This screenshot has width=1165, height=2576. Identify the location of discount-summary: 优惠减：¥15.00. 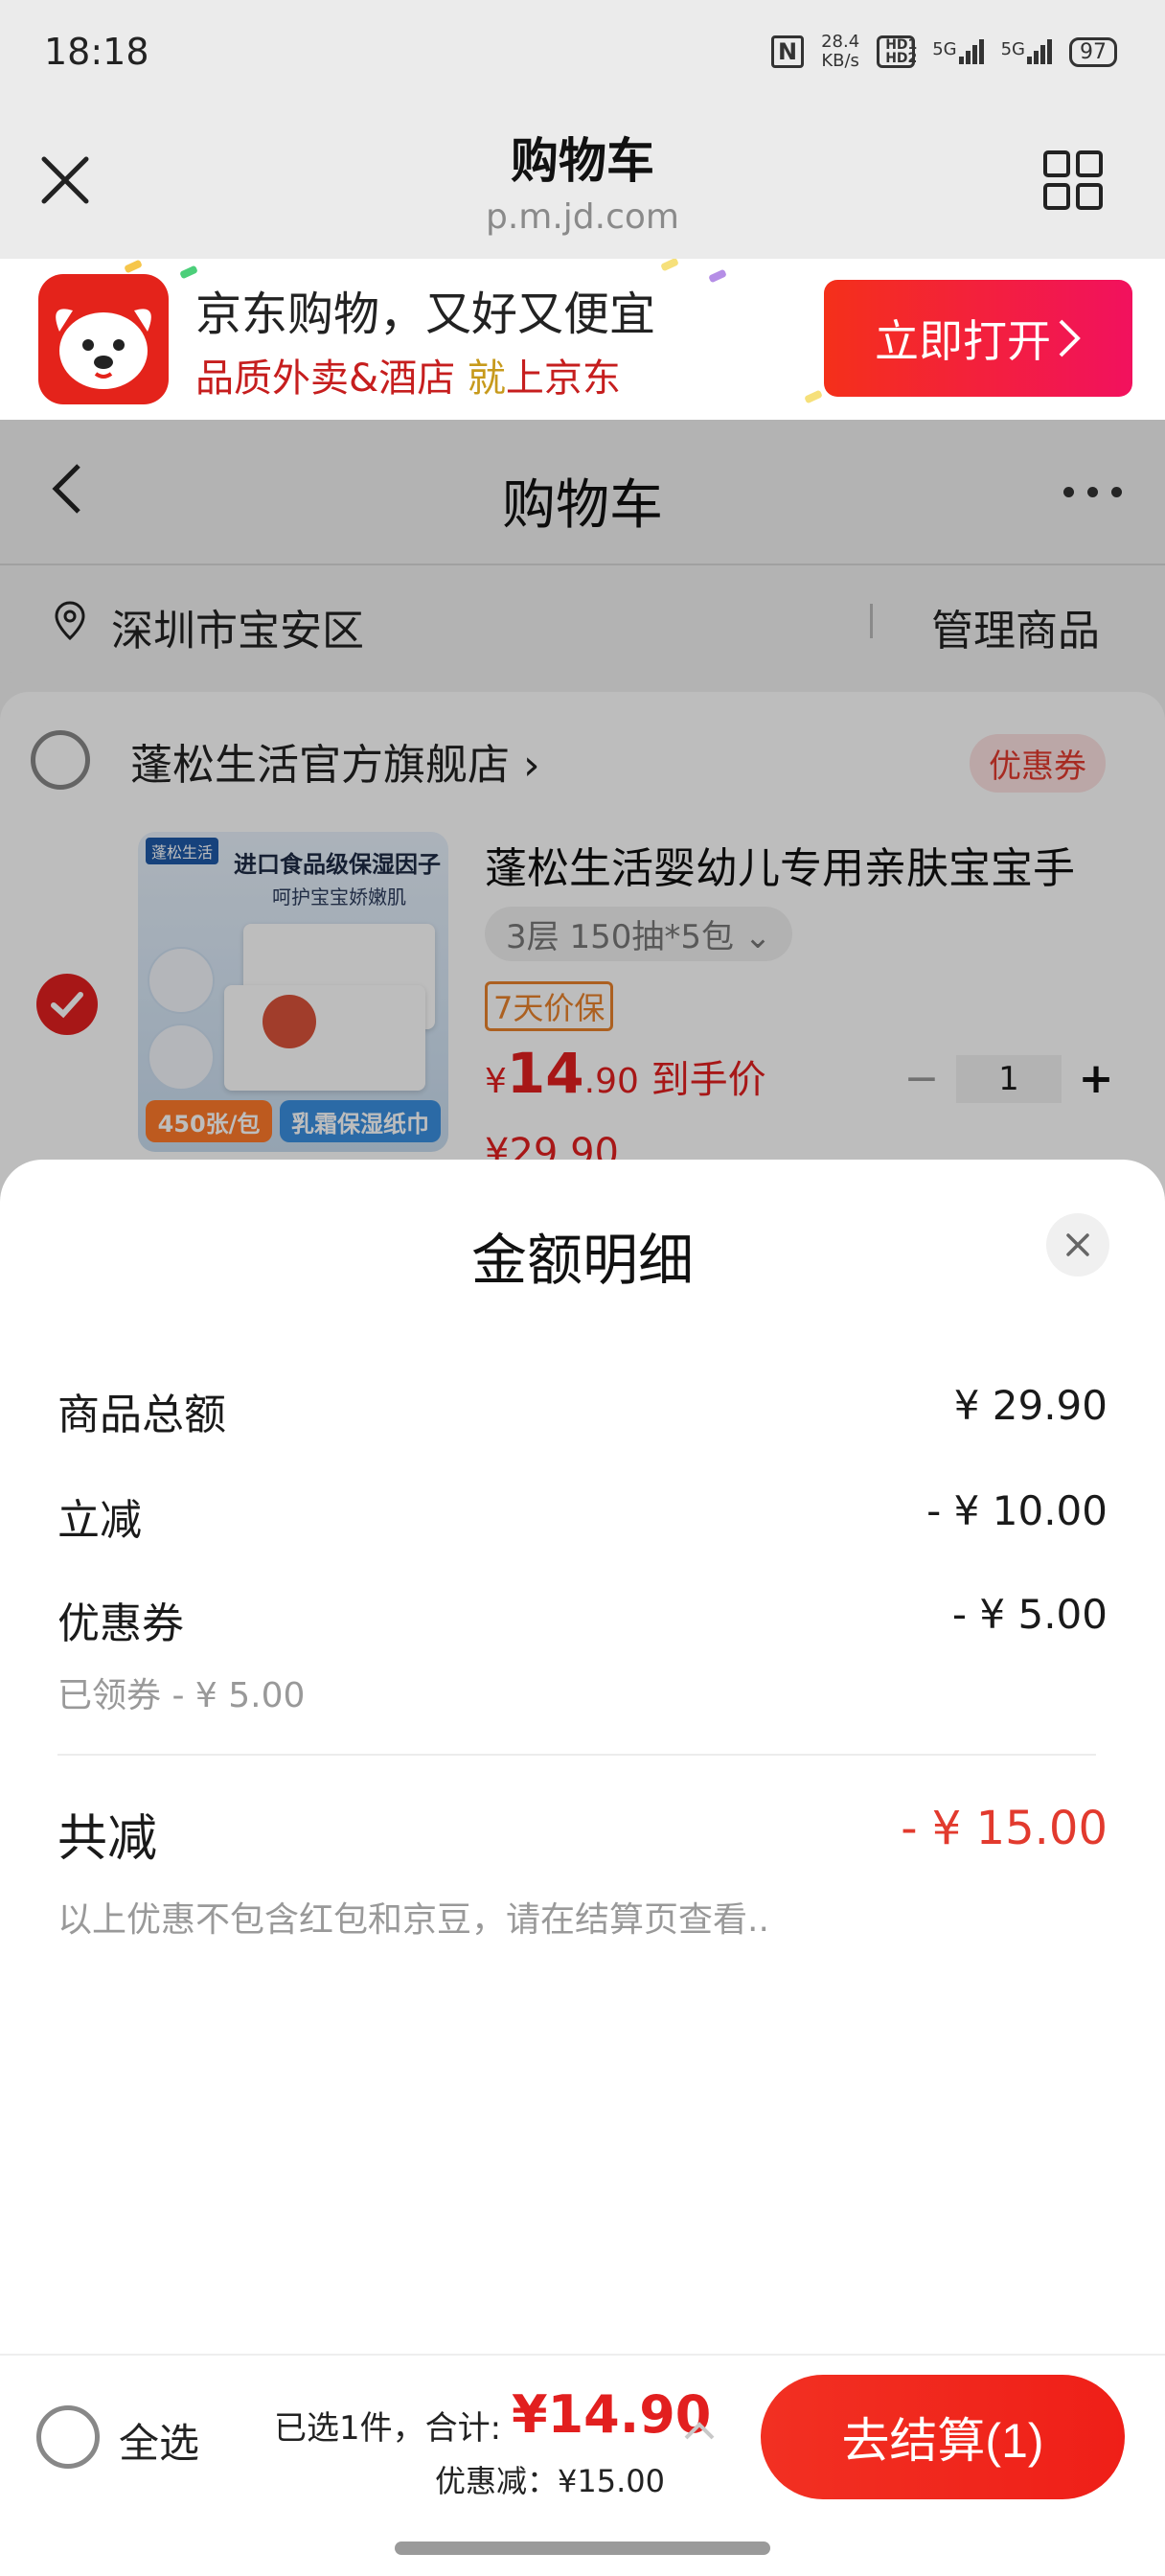
(550, 2481).